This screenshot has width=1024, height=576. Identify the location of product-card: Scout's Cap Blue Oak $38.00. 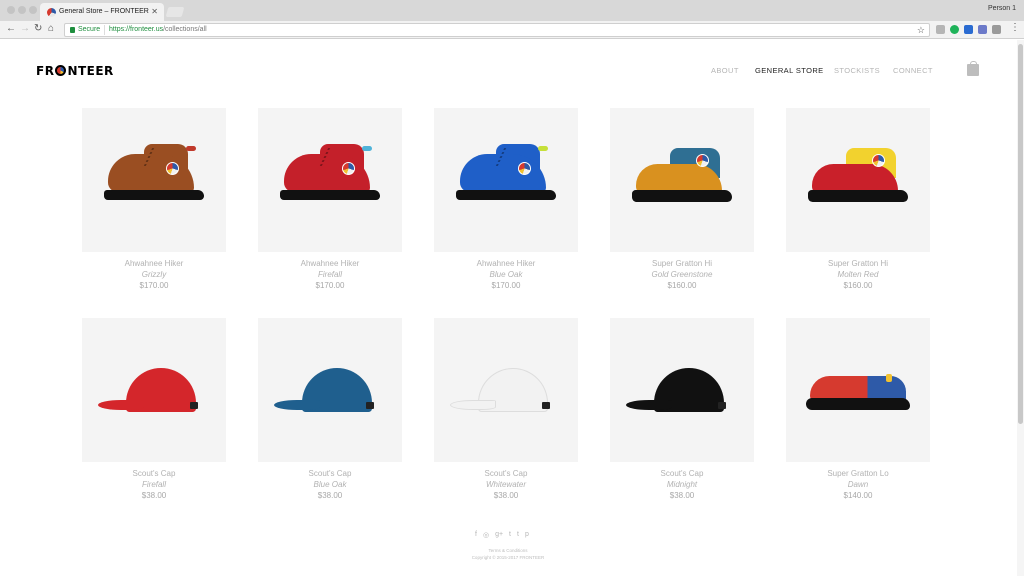
(330, 409).